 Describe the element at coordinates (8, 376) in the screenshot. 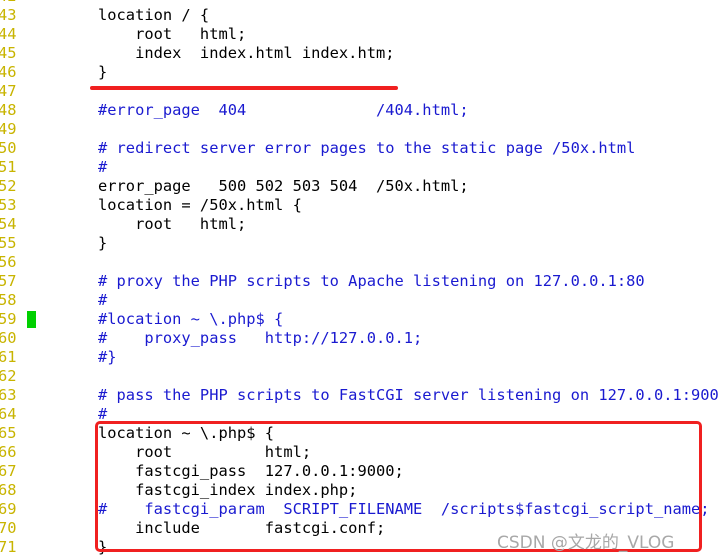

I see `line-number: 62` at that location.